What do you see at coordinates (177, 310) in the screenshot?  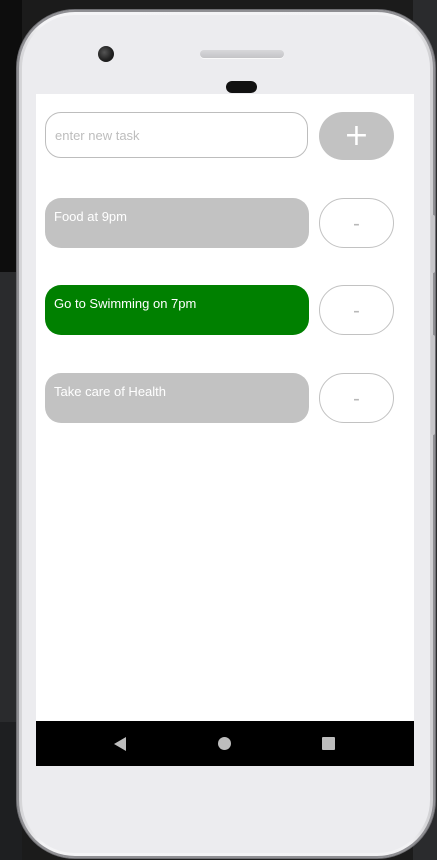 I see `task-item: Go to Swimming on 7pm` at bounding box center [177, 310].